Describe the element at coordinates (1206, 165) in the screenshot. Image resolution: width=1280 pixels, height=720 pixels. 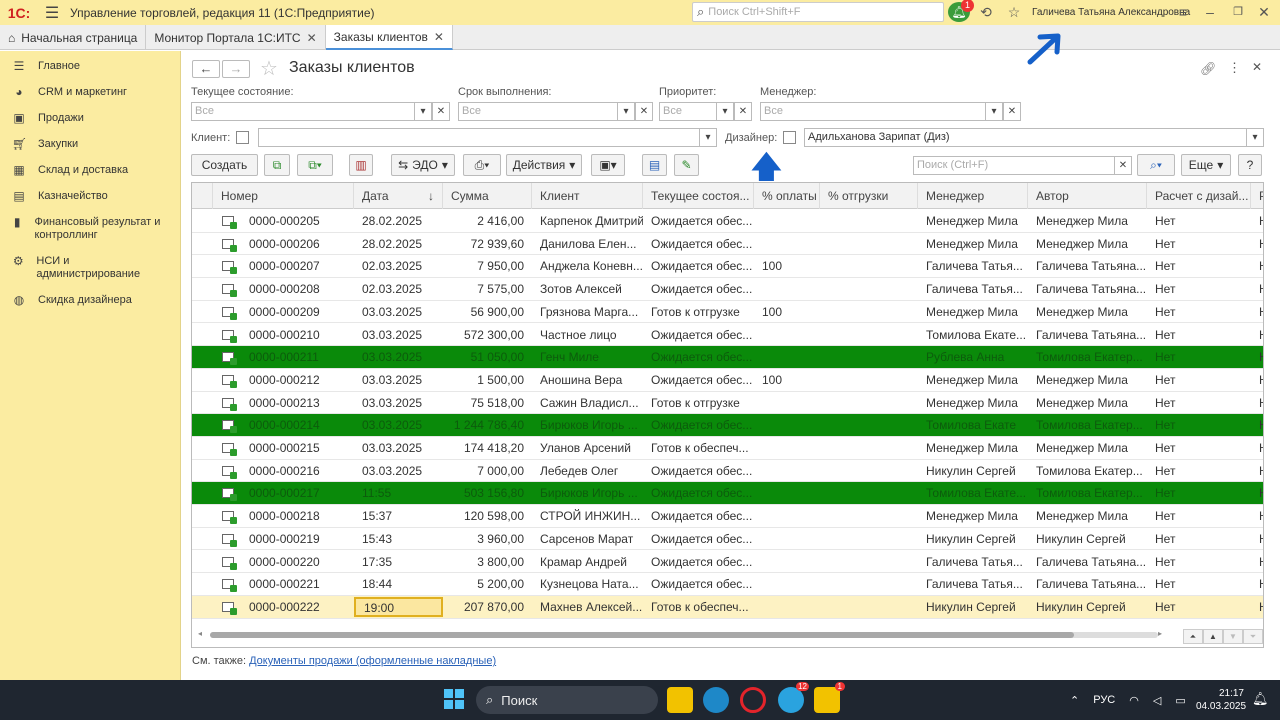
I see `more-button: Еще ▾` at that location.